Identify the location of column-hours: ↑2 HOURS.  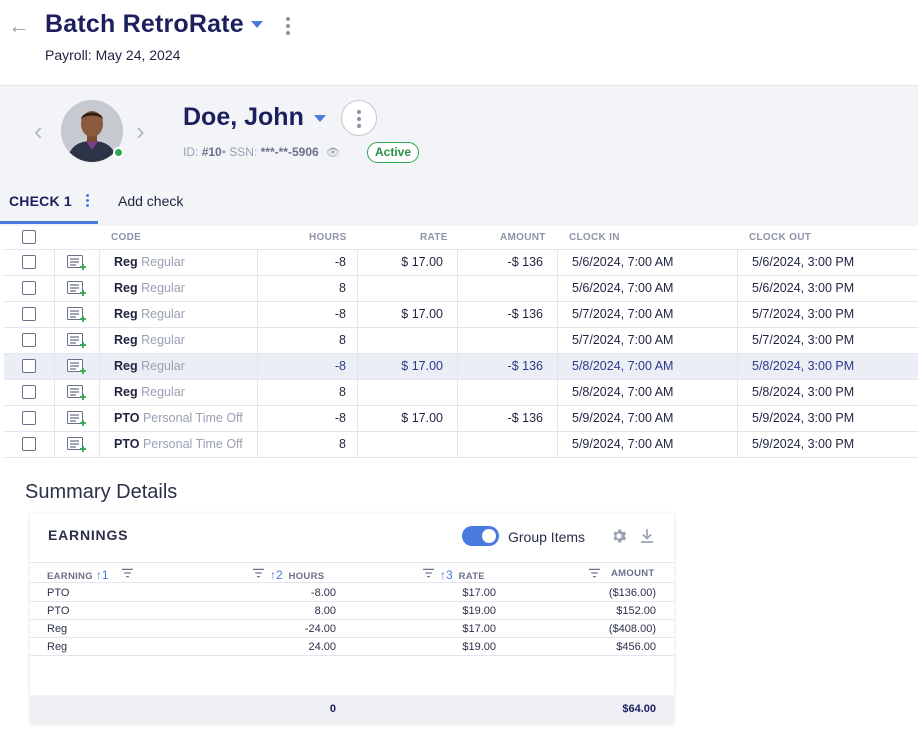
(297, 575).